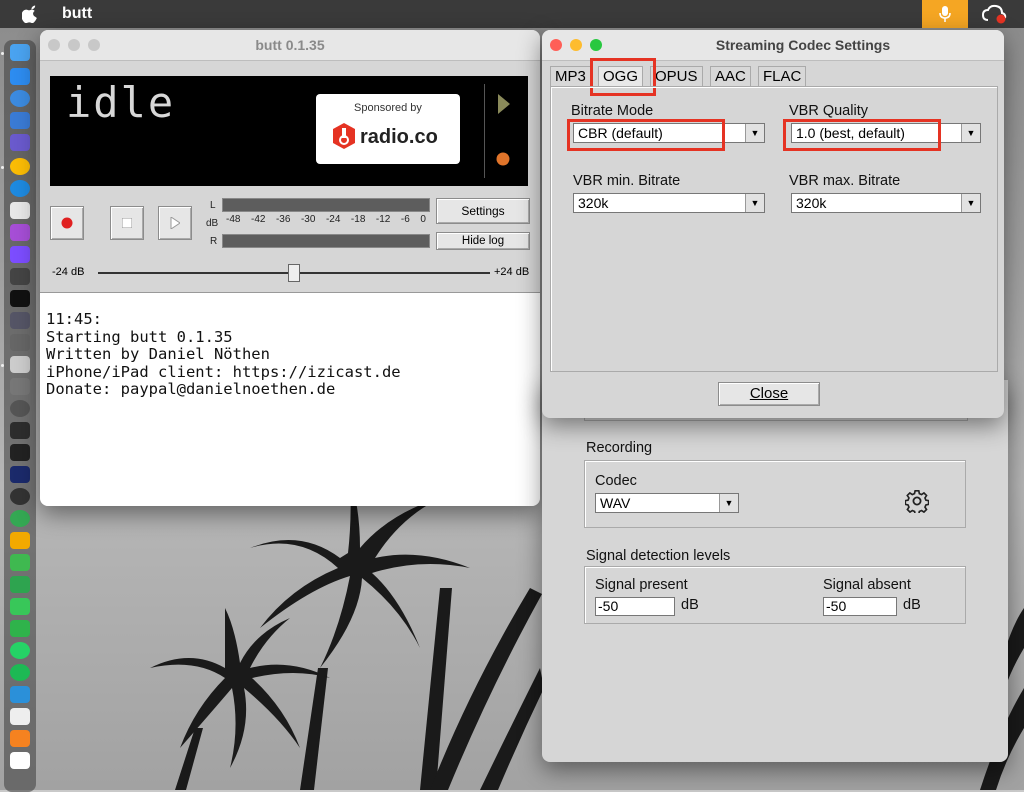 The height and width of the screenshot is (792, 1024). What do you see at coordinates (20, 738) in the screenshot?
I see `vlc-icon` at bounding box center [20, 738].